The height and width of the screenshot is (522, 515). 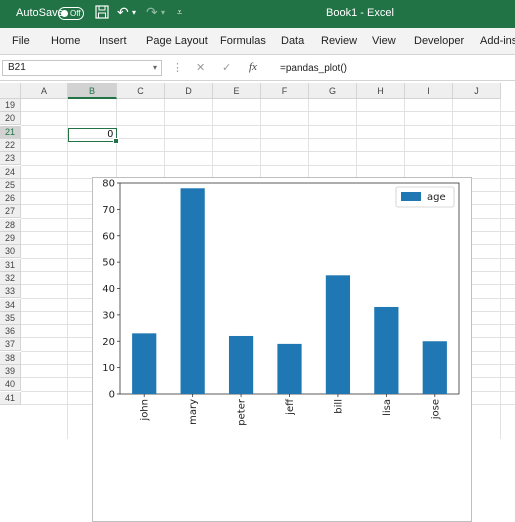 I want to click on row-header-37: 37, so click(x=10, y=345).